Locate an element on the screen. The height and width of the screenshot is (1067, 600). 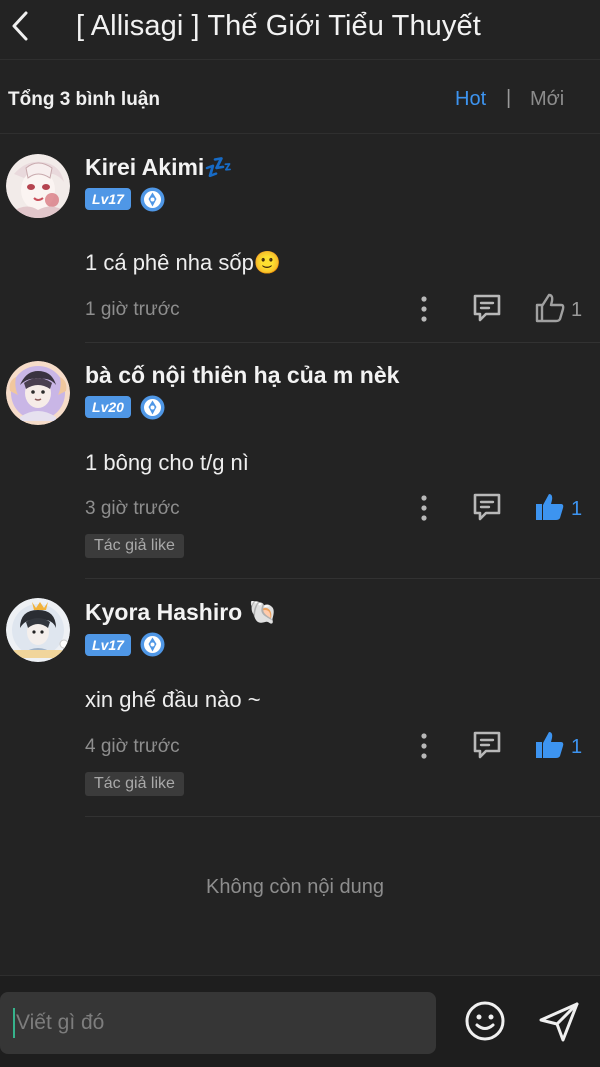
comment-composer is located at coordinates (300, 1021).